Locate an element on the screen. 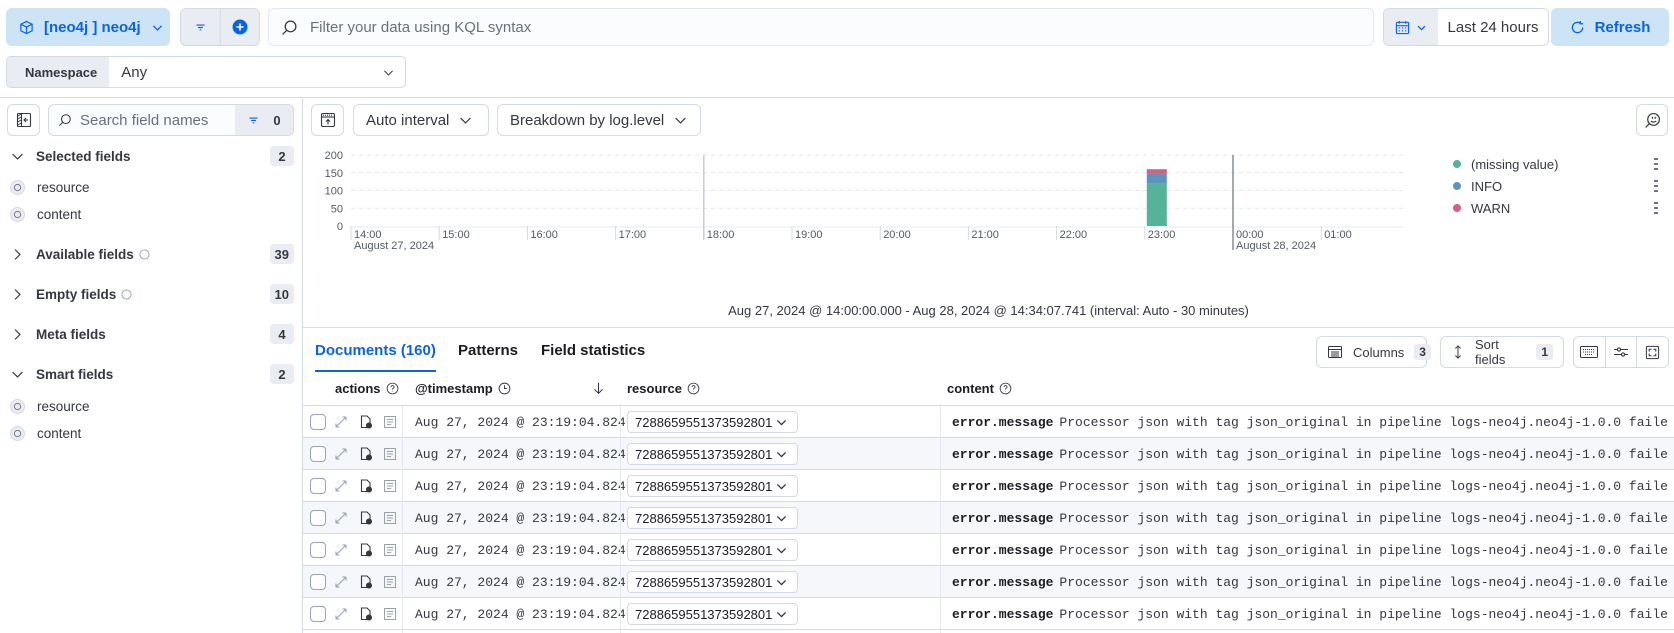  tab-field-statistics: Field statistics is located at coordinates (593, 357).